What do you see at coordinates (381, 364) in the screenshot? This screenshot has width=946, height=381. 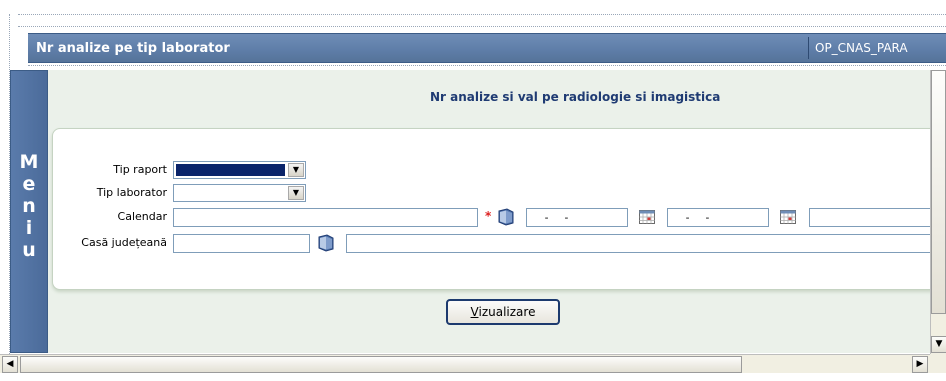 I see `horizontal-scroll-thumb` at bounding box center [381, 364].